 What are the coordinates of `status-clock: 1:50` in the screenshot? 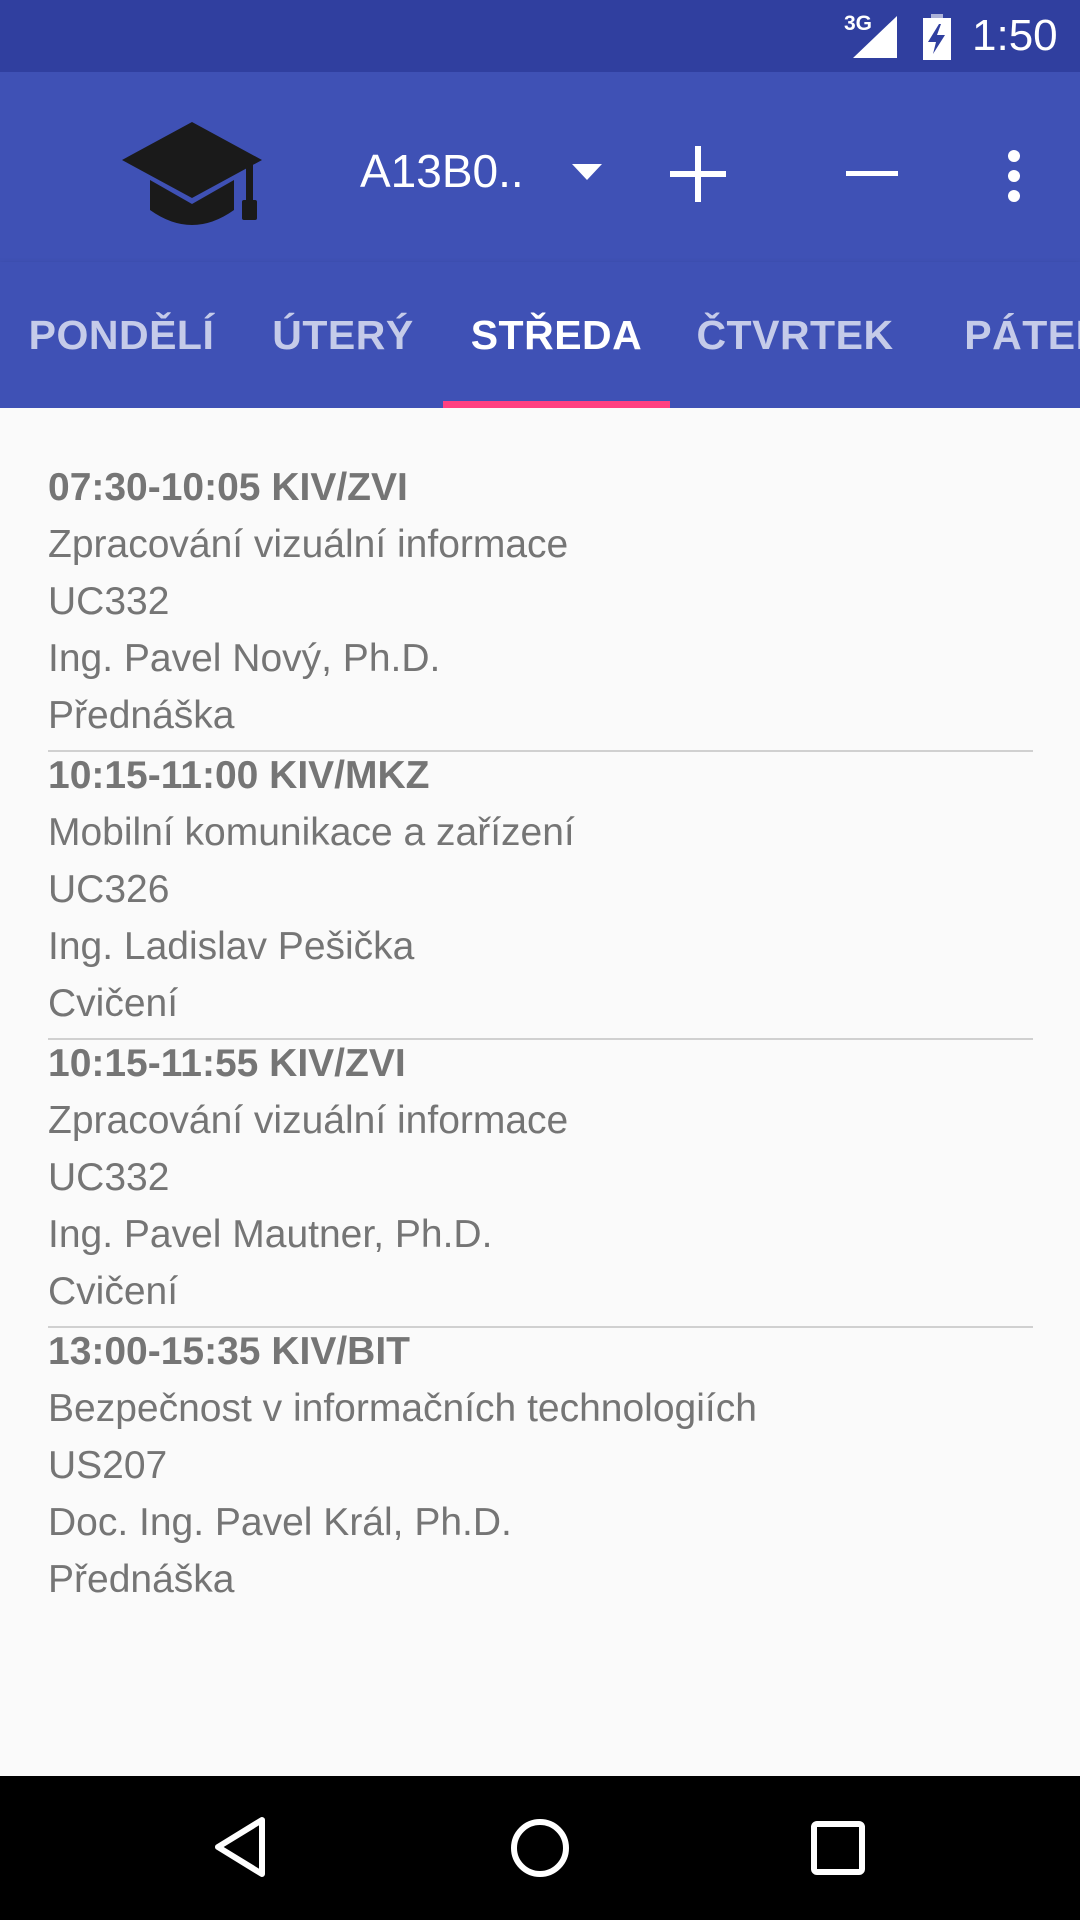 It's located at (1015, 35).